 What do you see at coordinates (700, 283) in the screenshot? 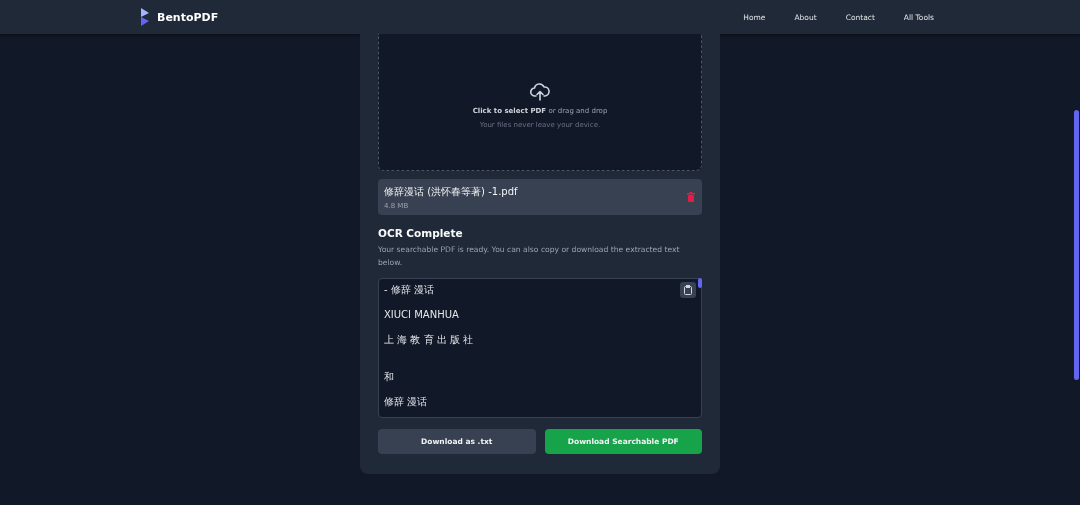
I see `scrollbar-thumb` at bounding box center [700, 283].